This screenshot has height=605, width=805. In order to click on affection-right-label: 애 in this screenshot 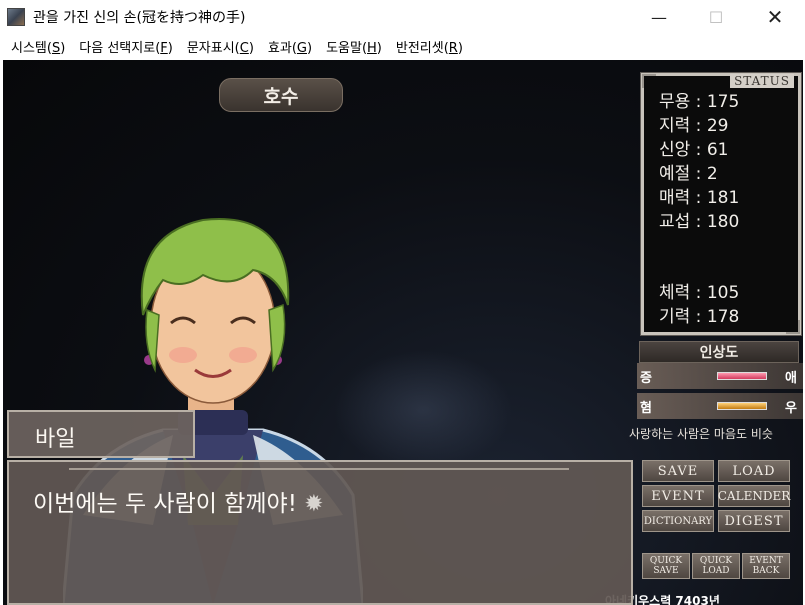, I will do `click(791, 378)`.